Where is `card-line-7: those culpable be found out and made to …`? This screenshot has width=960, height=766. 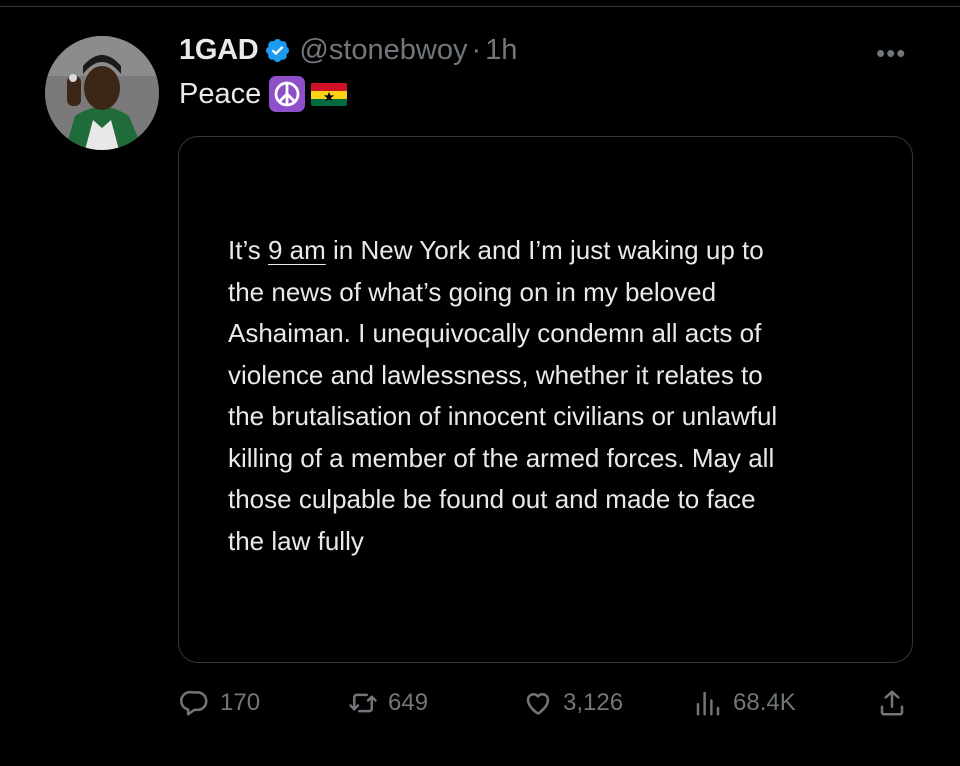 card-line-7: those culpable be found out and made to … is located at coordinates (492, 499).